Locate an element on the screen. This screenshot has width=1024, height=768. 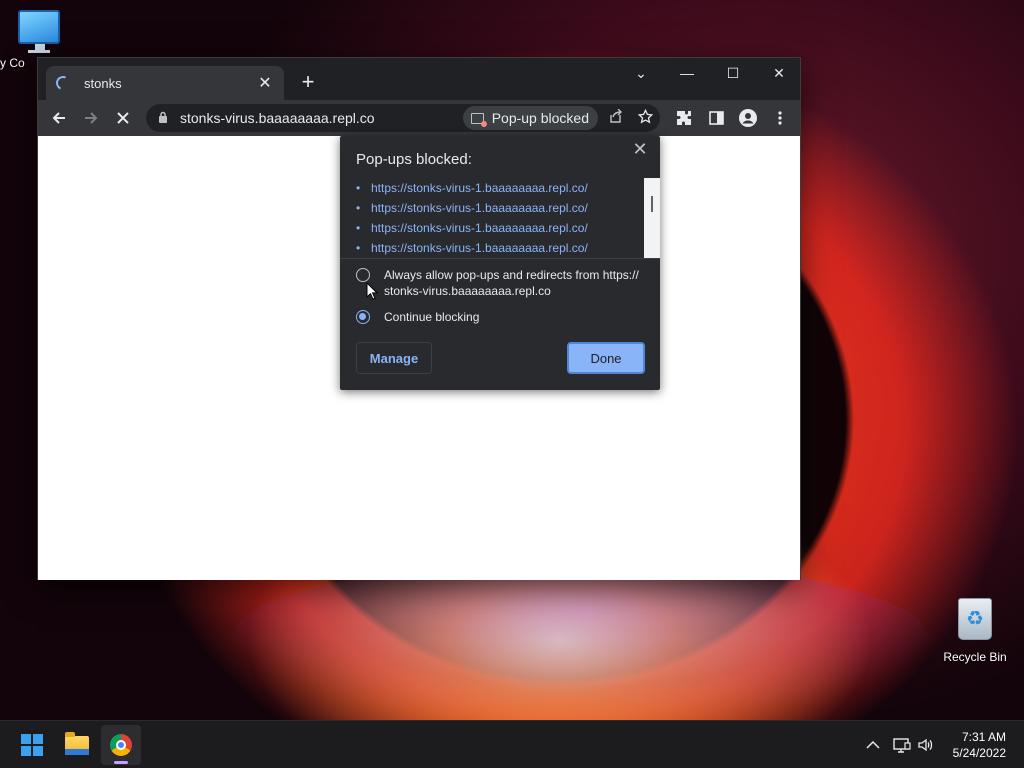
monitor-stand is located at coordinates (39, 51).